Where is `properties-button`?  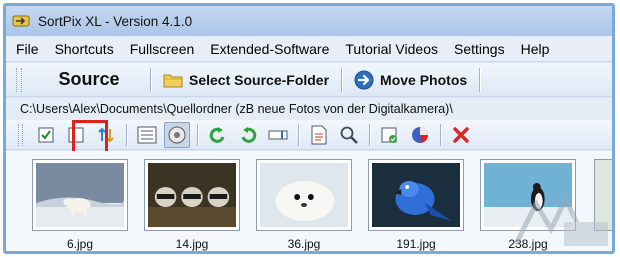 properties-button is located at coordinates (319, 135).